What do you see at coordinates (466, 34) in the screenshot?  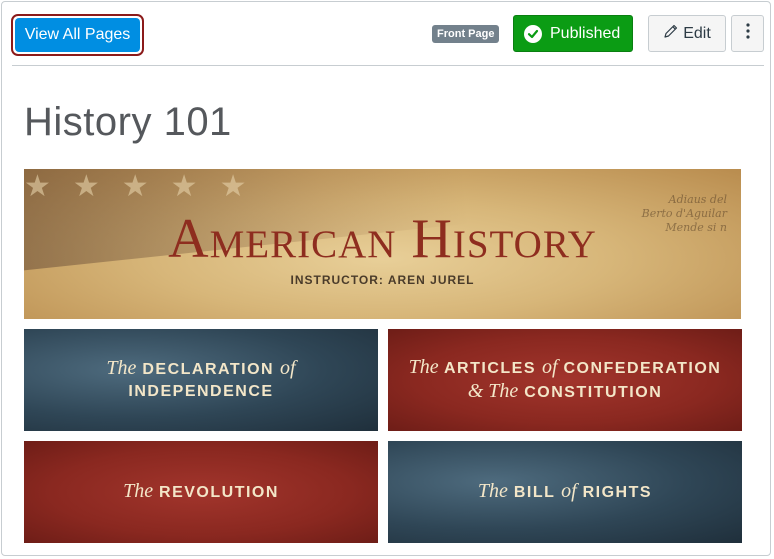 I see `front-page-badge: Front Page` at bounding box center [466, 34].